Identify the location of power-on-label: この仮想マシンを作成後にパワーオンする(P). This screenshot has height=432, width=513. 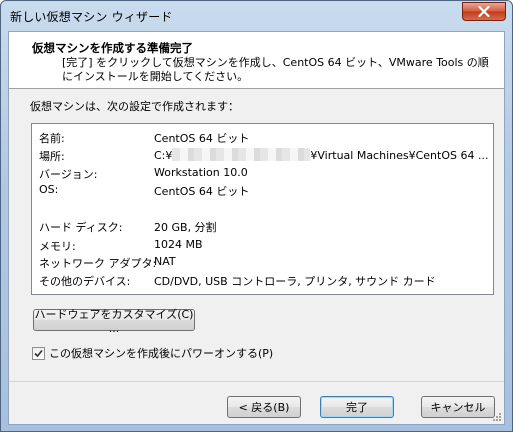
(161, 353).